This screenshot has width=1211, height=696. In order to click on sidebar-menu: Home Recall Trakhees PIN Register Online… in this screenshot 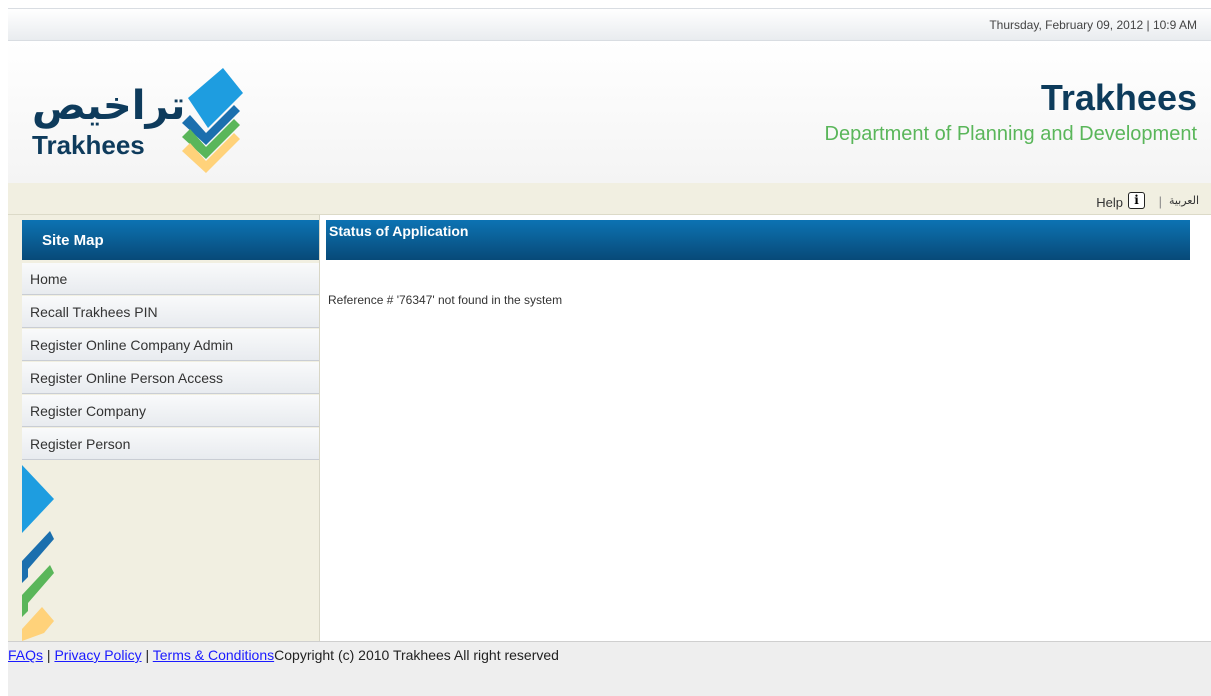, I will do `click(170, 362)`.